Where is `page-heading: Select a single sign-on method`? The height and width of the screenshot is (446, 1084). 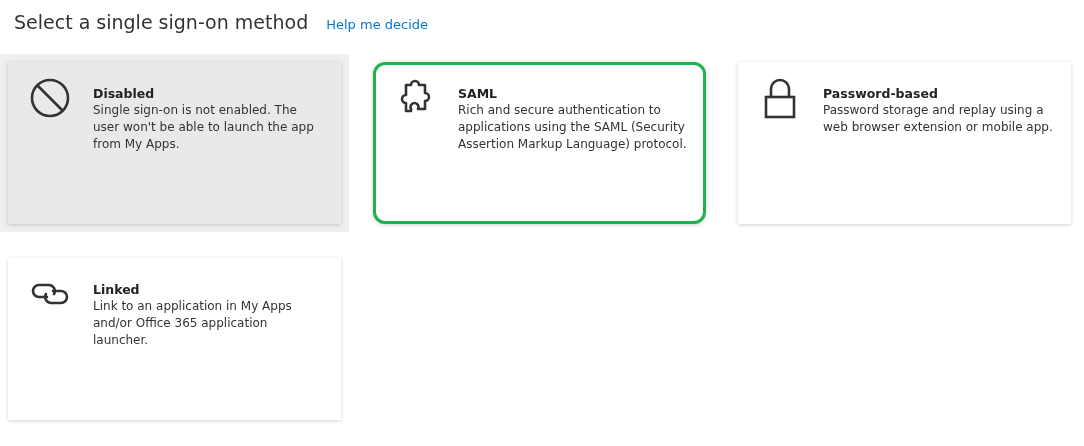
page-heading: Select a single sign-on method is located at coordinates (161, 22).